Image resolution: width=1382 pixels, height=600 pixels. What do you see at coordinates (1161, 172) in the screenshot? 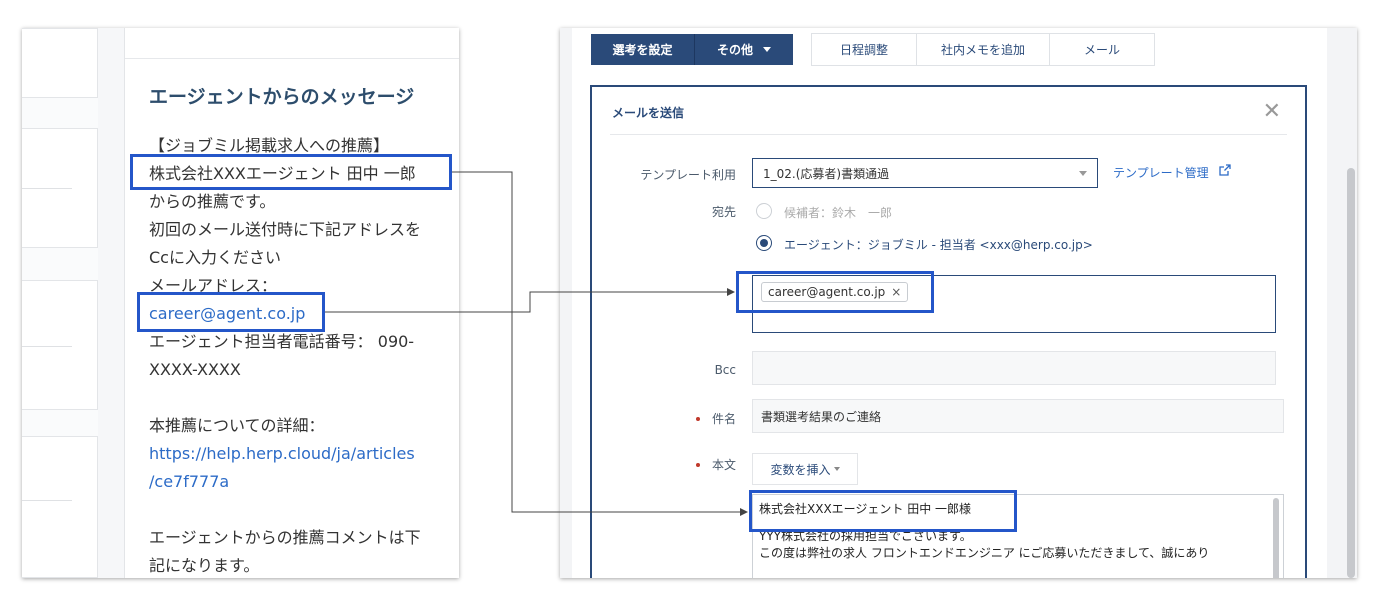
I see `template-manage-link: テンプレート管理` at bounding box center [1161, 172].